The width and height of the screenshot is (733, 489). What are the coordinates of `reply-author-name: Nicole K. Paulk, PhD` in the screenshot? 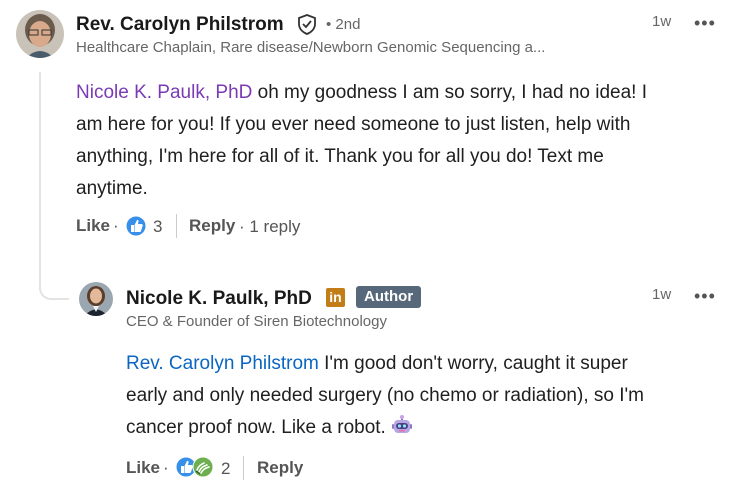 It's located at (219, 299).